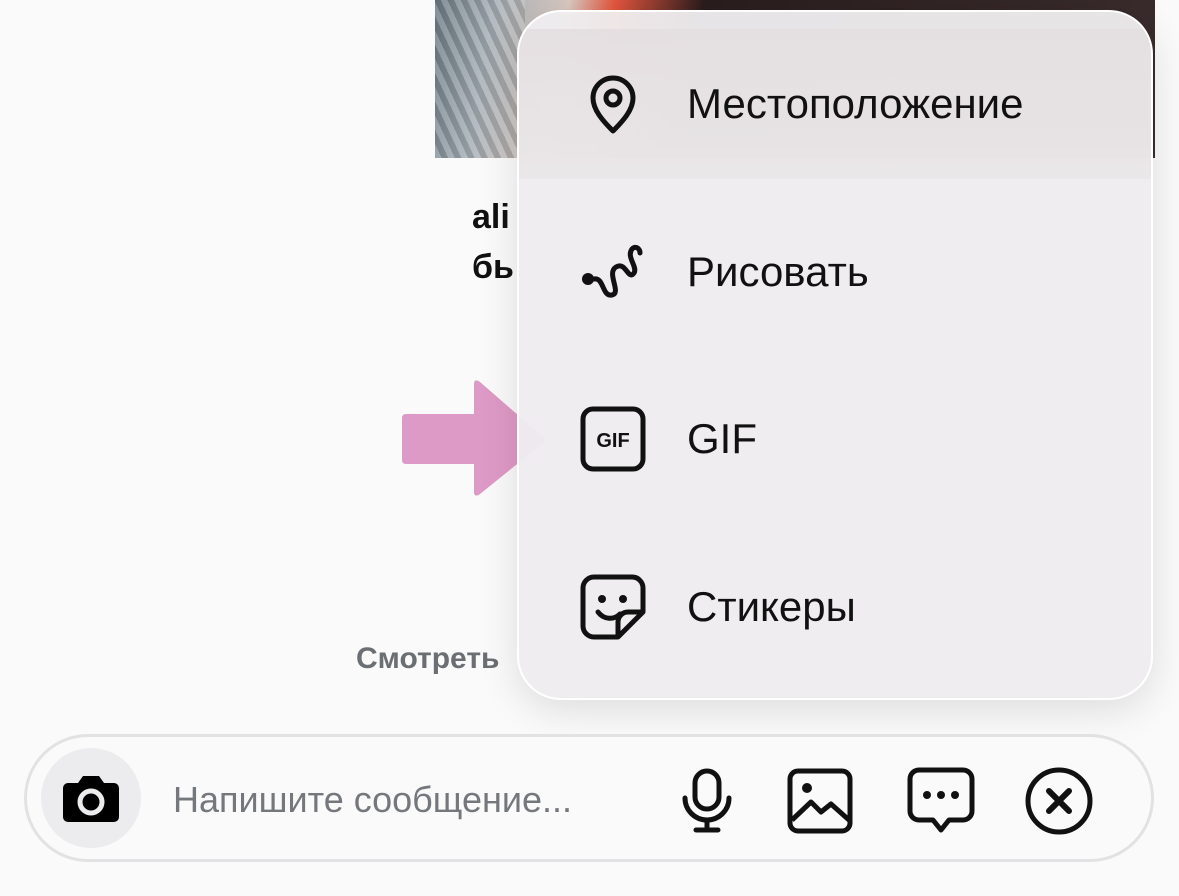 The height and width of the screenshot is (896, 1179). What do you see at coordinates (778, 271) in the screenshot?
I see `menu-item-label: Рисовать` at bounding box center [778, 271].